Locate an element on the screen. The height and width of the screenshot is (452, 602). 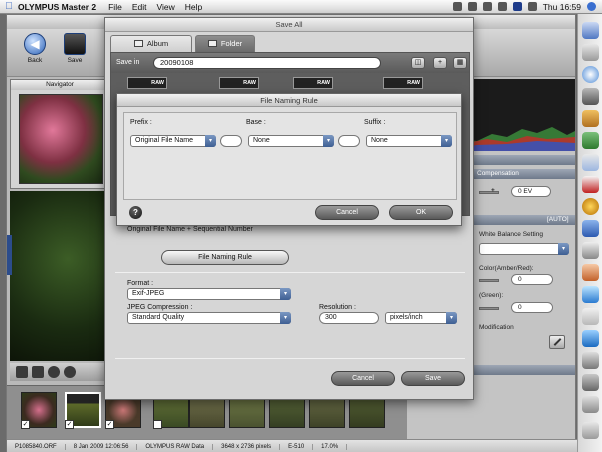
color-amber-red-field: 0 is located at coordinates (532, 279).